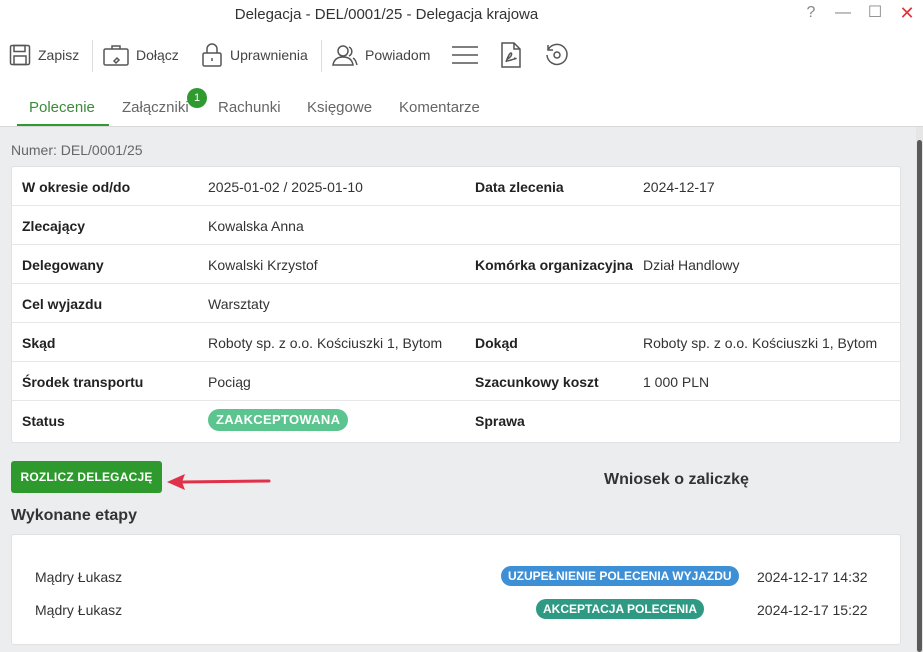  What do you see at coordinates (811, 13) in the screenshot?
I see `help-button: ?` at bounding box center [811, 13].